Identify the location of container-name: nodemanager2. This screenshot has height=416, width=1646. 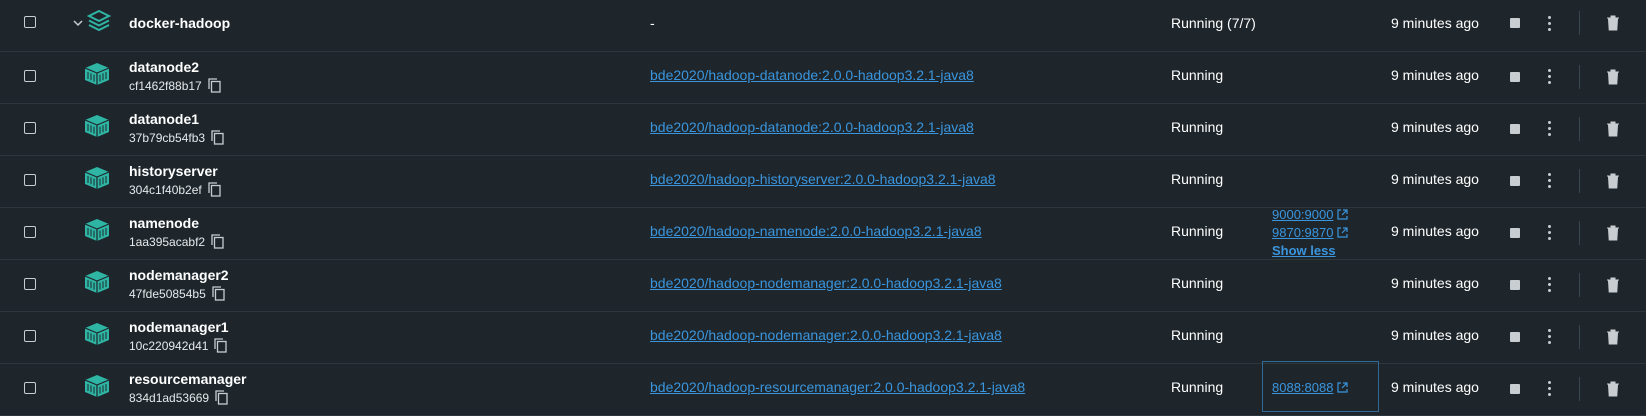
(179, 275).